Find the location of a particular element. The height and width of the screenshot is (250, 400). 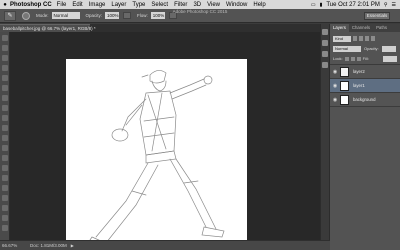

marquee-tool-icon is located at coordinates (4, 48).